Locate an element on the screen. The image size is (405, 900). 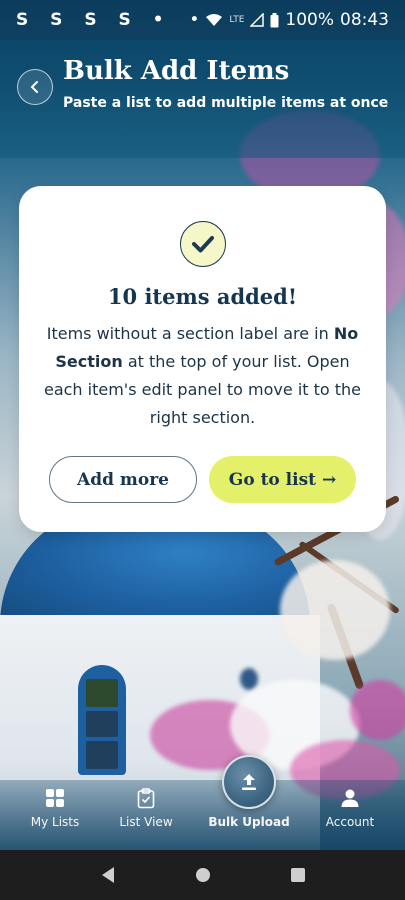
clipboard-check-icon is located at coordinates (146, 798).